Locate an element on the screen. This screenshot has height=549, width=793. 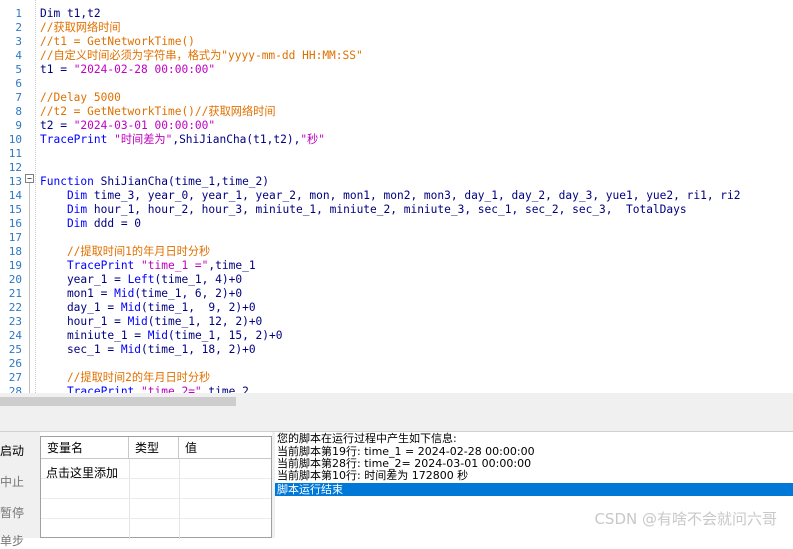
line-number: 4 is located at coordinates (18, 55).